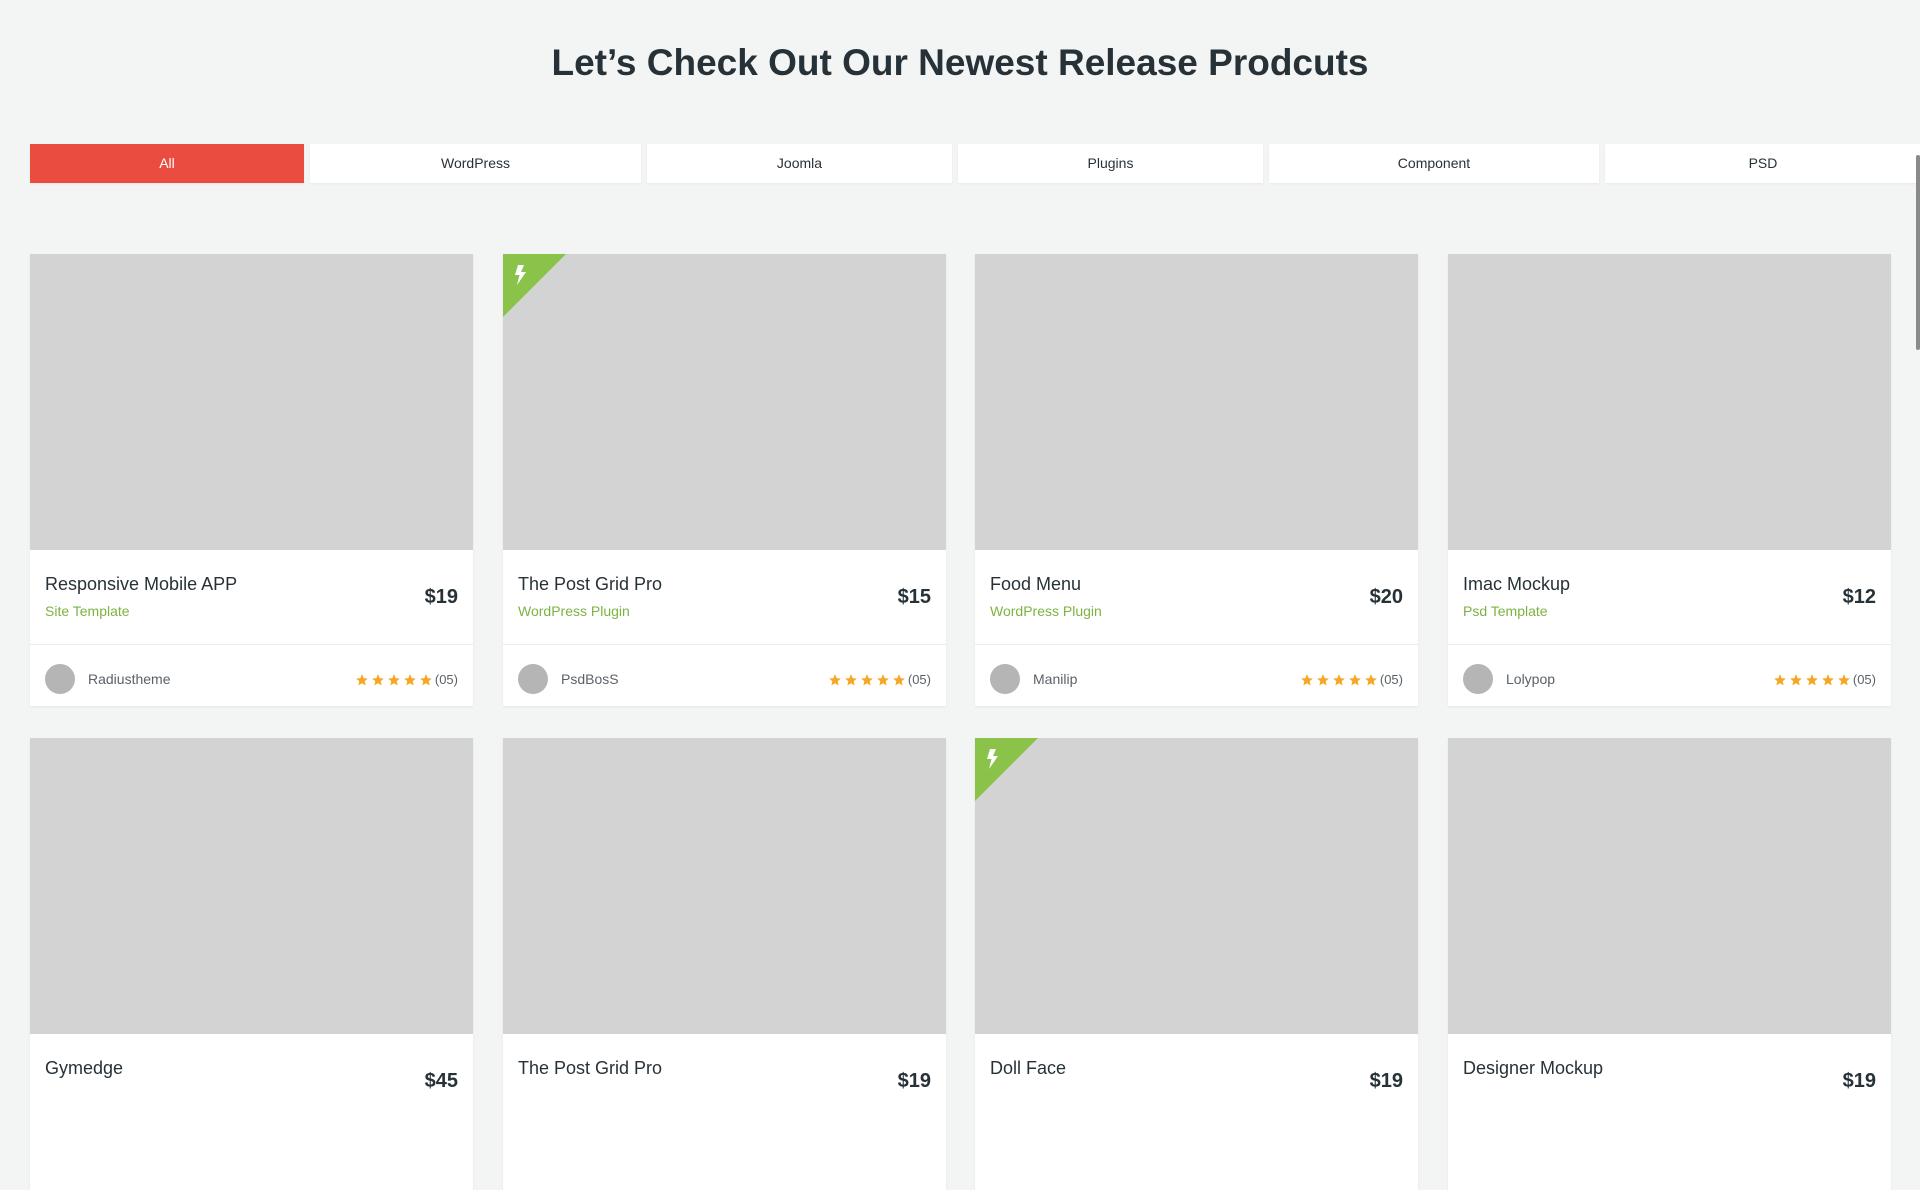 The width and height of the screenshot is (1920, 1190). What do you see at coordinates (1762, 163) in the screenshot?
I see `tab-psd: PSD` at bounding box center [1762, 163].